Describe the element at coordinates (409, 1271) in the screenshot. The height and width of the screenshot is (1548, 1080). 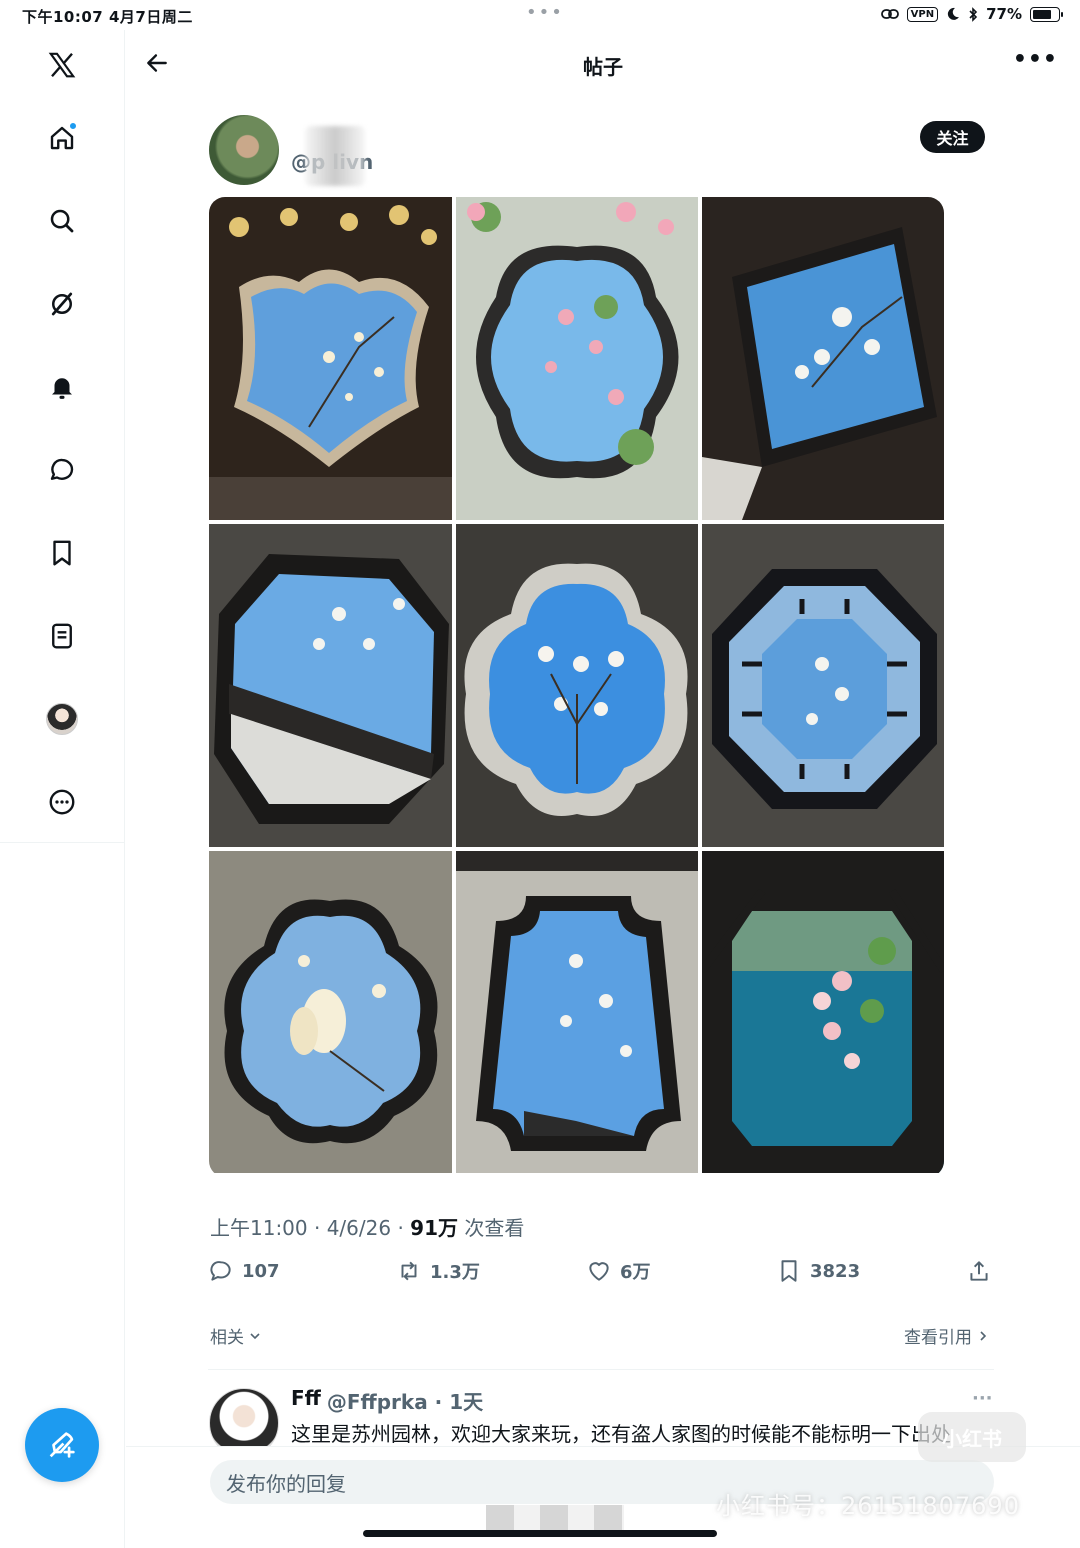
I see `repost-icon` at that location.